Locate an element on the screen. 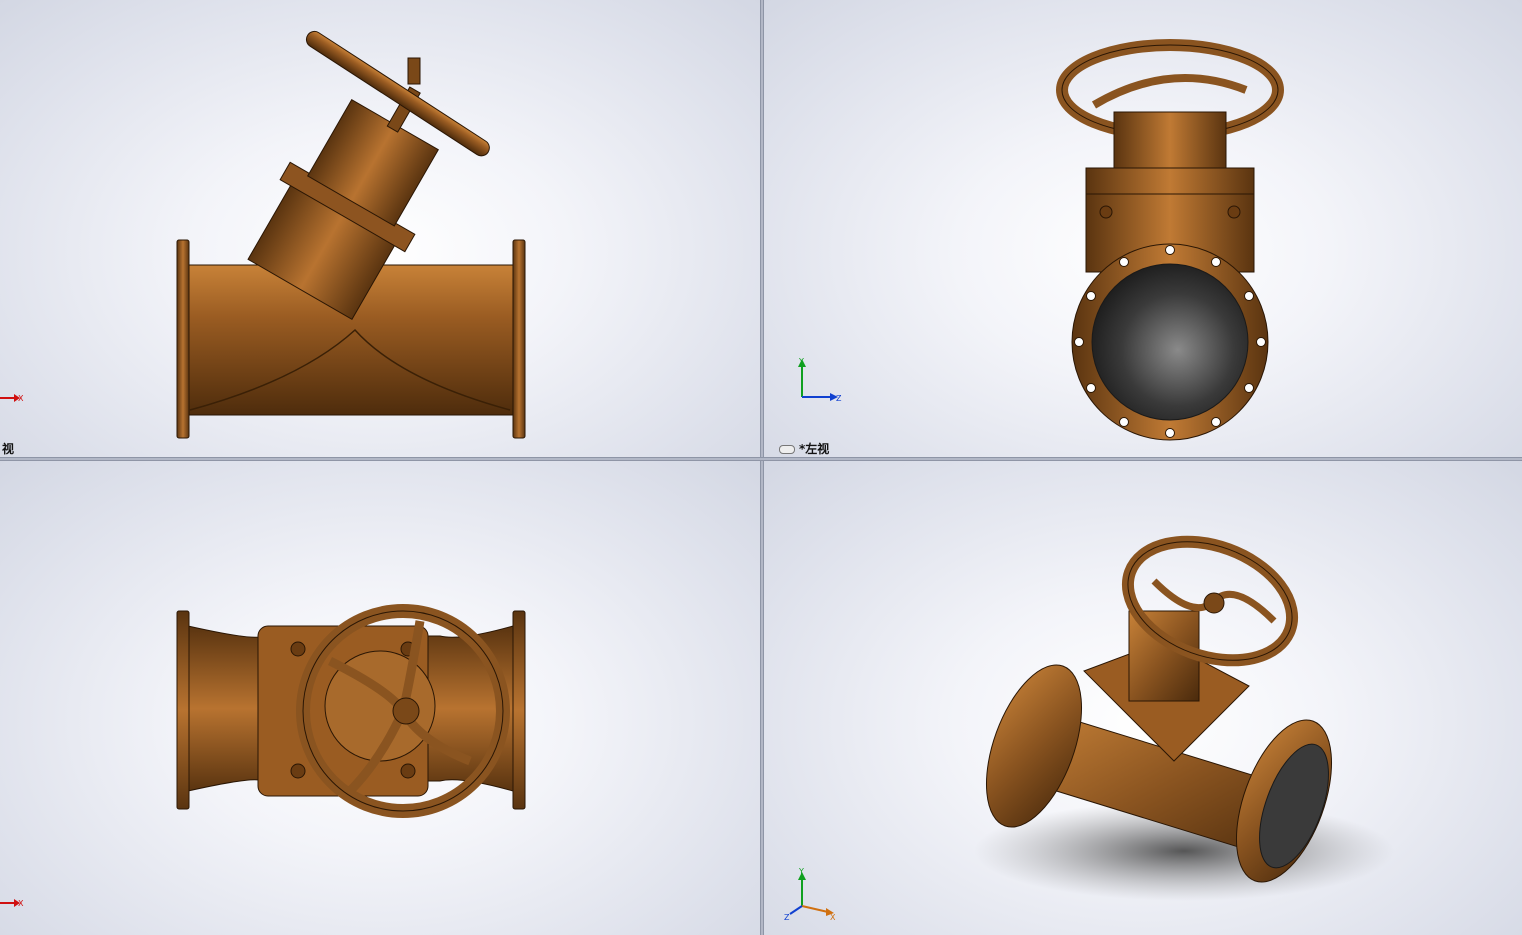 The image size is (1522, 935). bonnet-upper is located at coordinates (1170, 141).